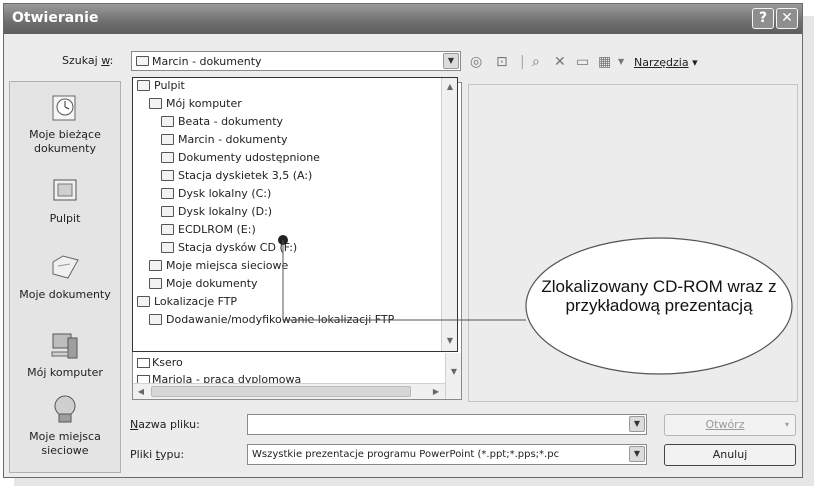  What do you see at coordinates (165, 424) in the screenshot?
I see `filename-label: Nazwa pliku:` at bounding box center [165, 424].